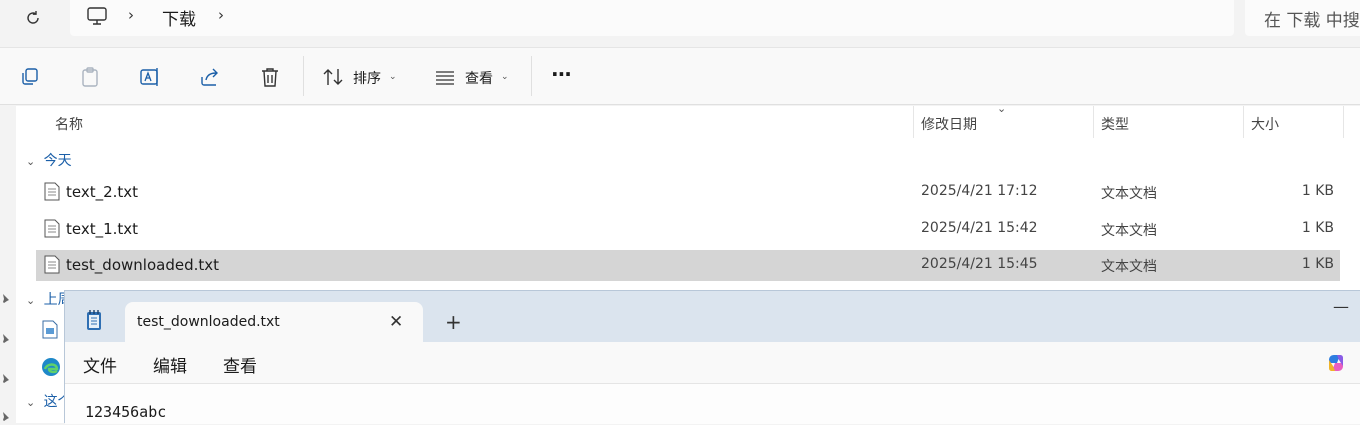 This screenshot has height=425, width=1360. Describe the element at coordinates (445, 77) in the screenshot. I see `view-icon` at that location.